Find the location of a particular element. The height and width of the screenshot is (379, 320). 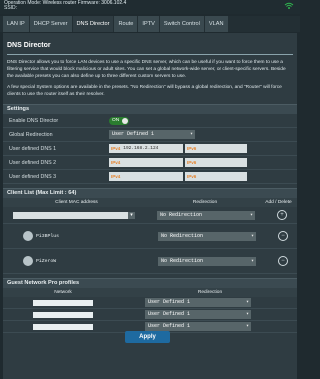

client-name: Pi3BPlus is located at coordinates (48, 236).